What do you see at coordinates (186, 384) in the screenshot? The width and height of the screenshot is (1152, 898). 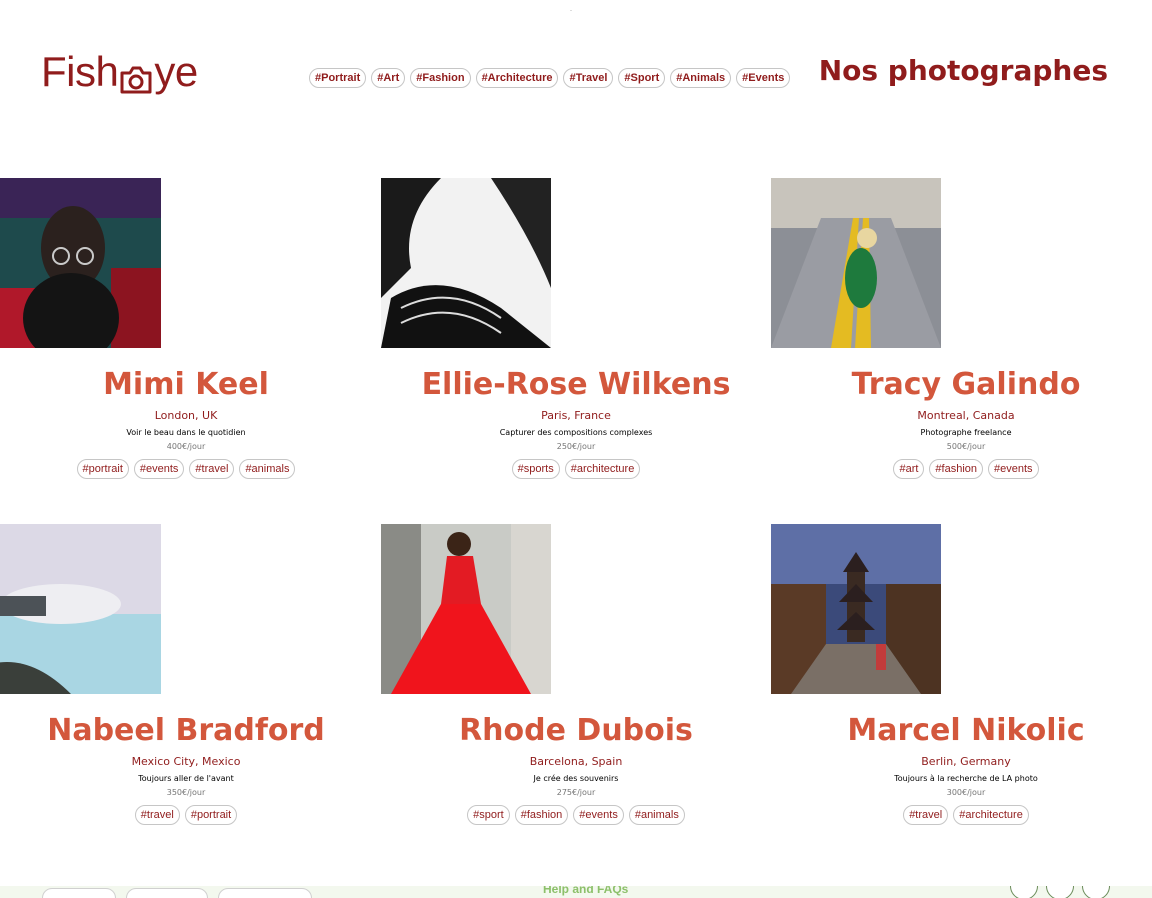 I see `photographer-name: Mimi Keel` at bounding box center [186, 384].